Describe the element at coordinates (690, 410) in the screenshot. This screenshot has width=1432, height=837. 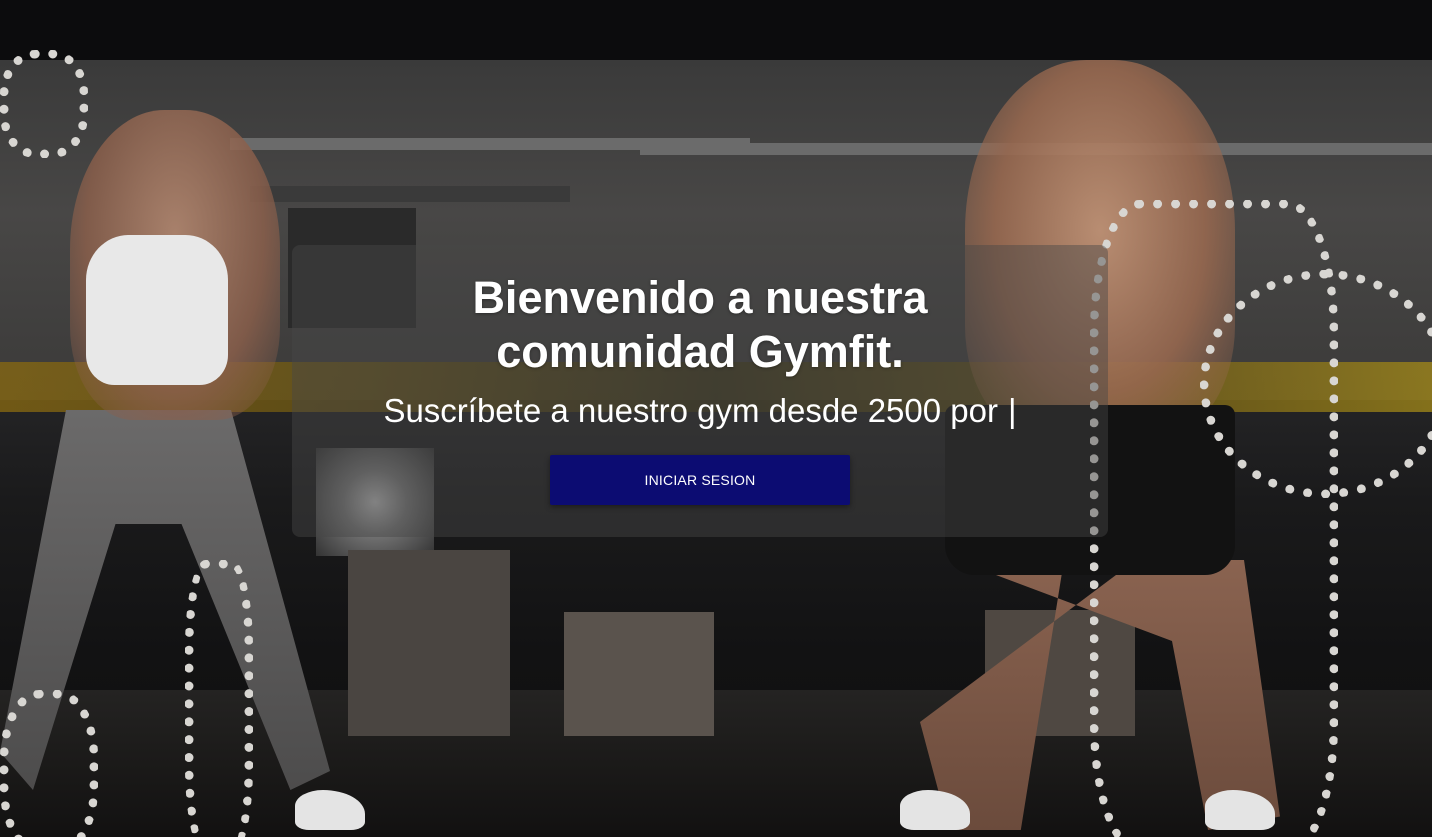
I see `subtitle-text: Suscríbete a nuestro gym desde 2500 por` at that location.